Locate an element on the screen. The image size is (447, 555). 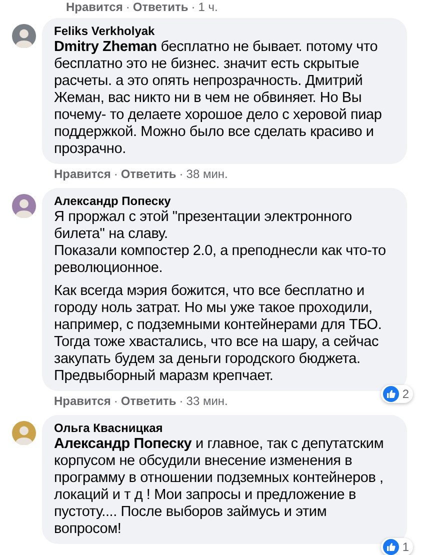
reaction-count: 2 is located at coordinates (397, 394).